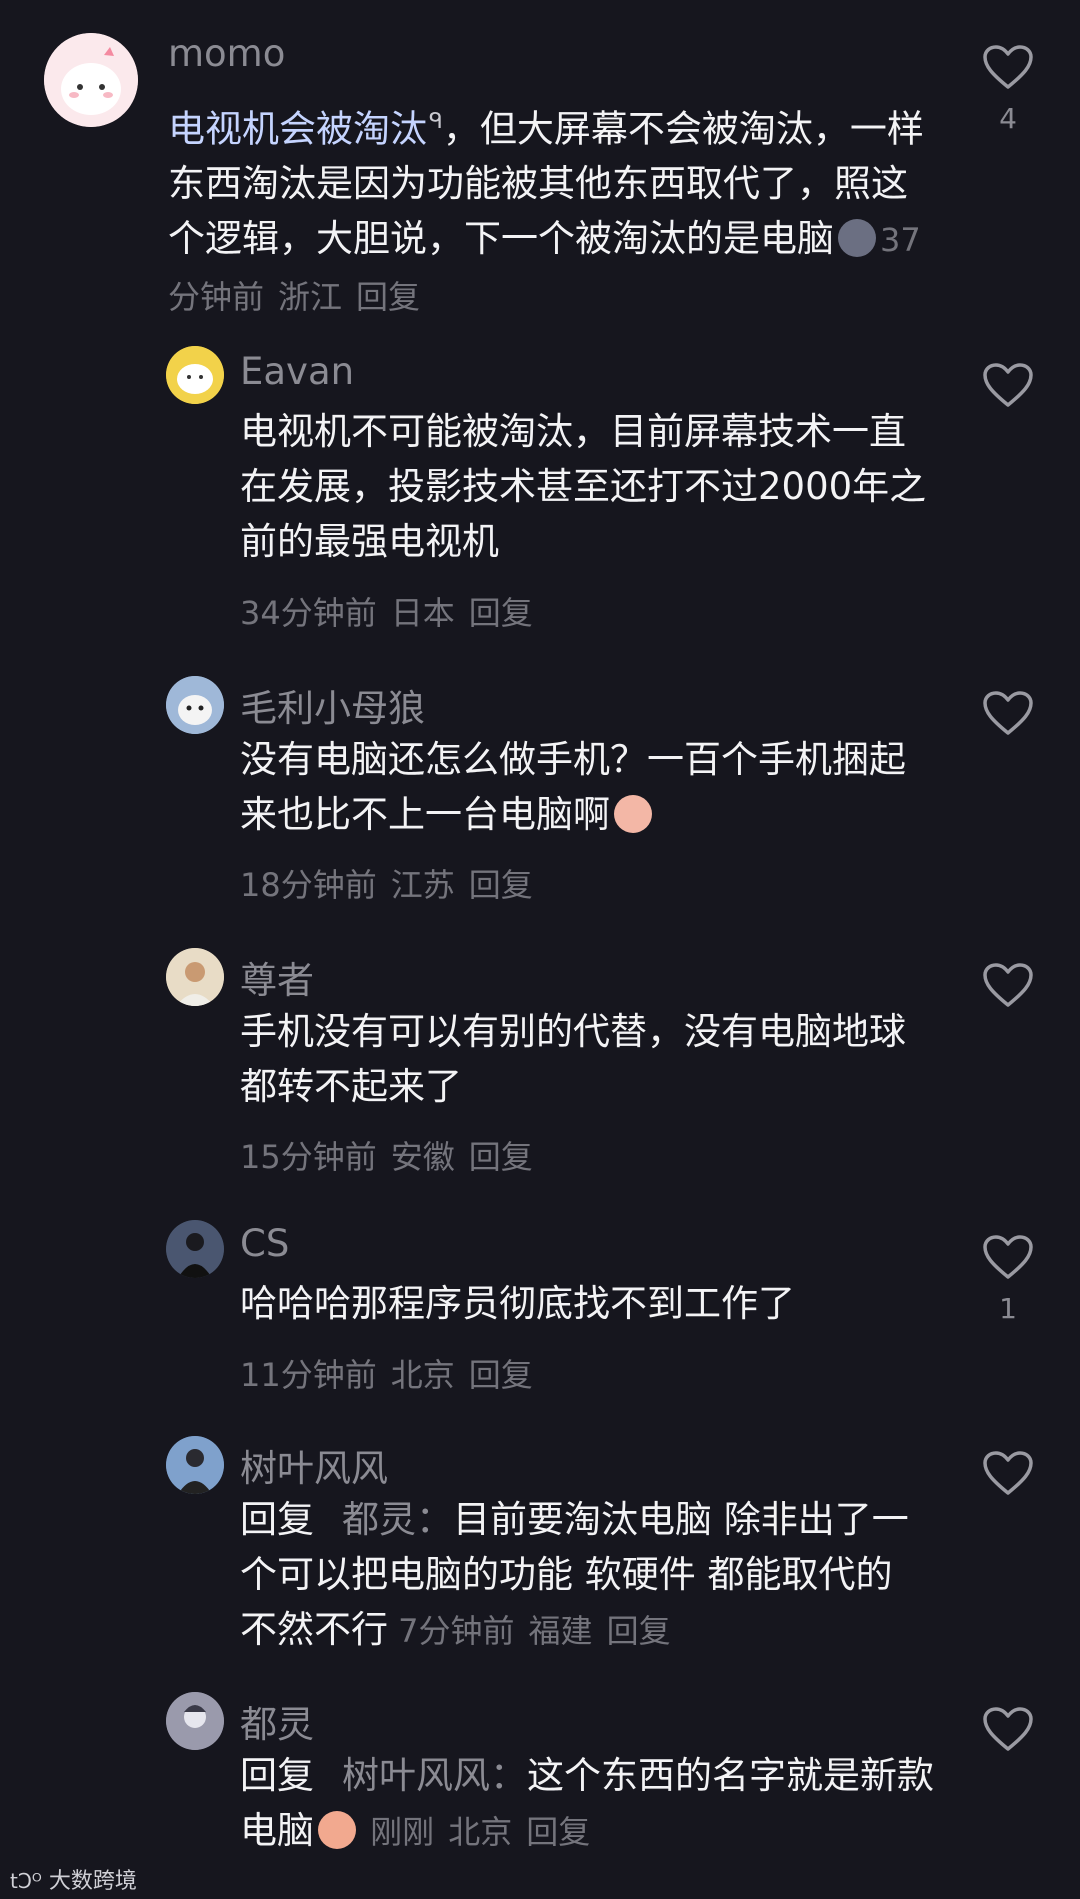  Describe the element at coordinates (26, 1881) in the screenshot. I see `watermark-logo-icon: tƆᴼ` at that location.